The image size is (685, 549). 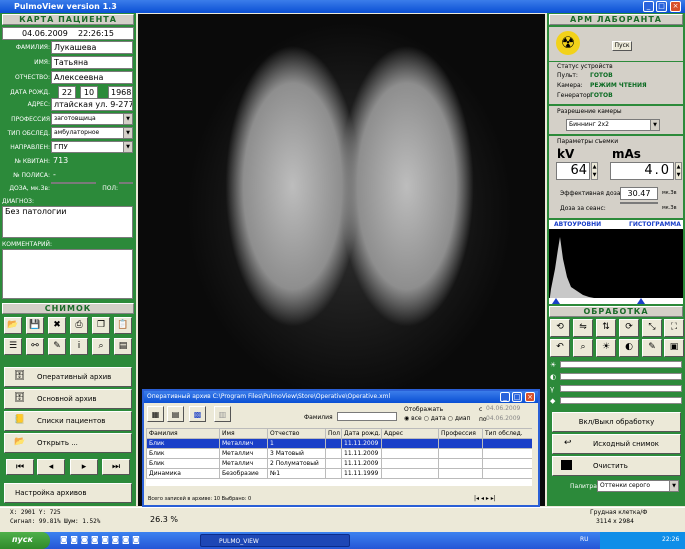 I want to click on receipt-field: 713, so click(x=92, y=160).